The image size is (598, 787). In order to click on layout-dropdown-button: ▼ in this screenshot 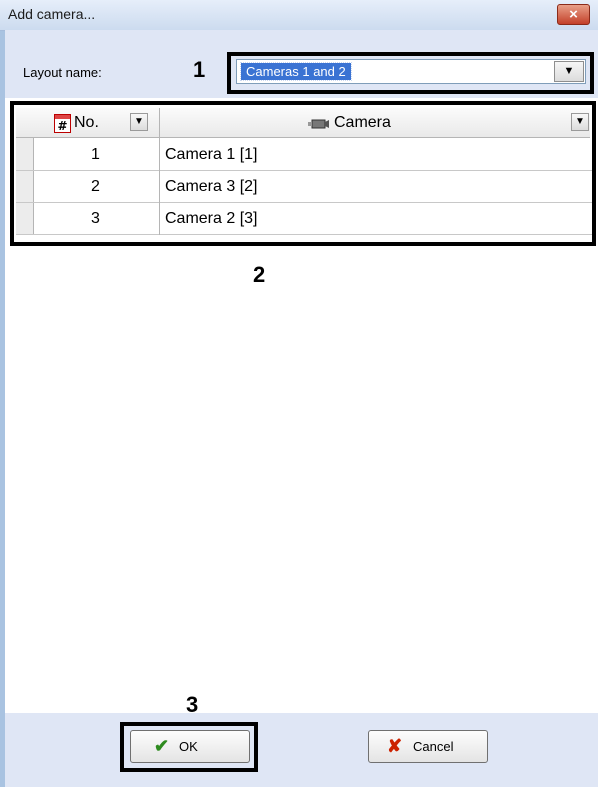, I will do `click(569, 71)`.